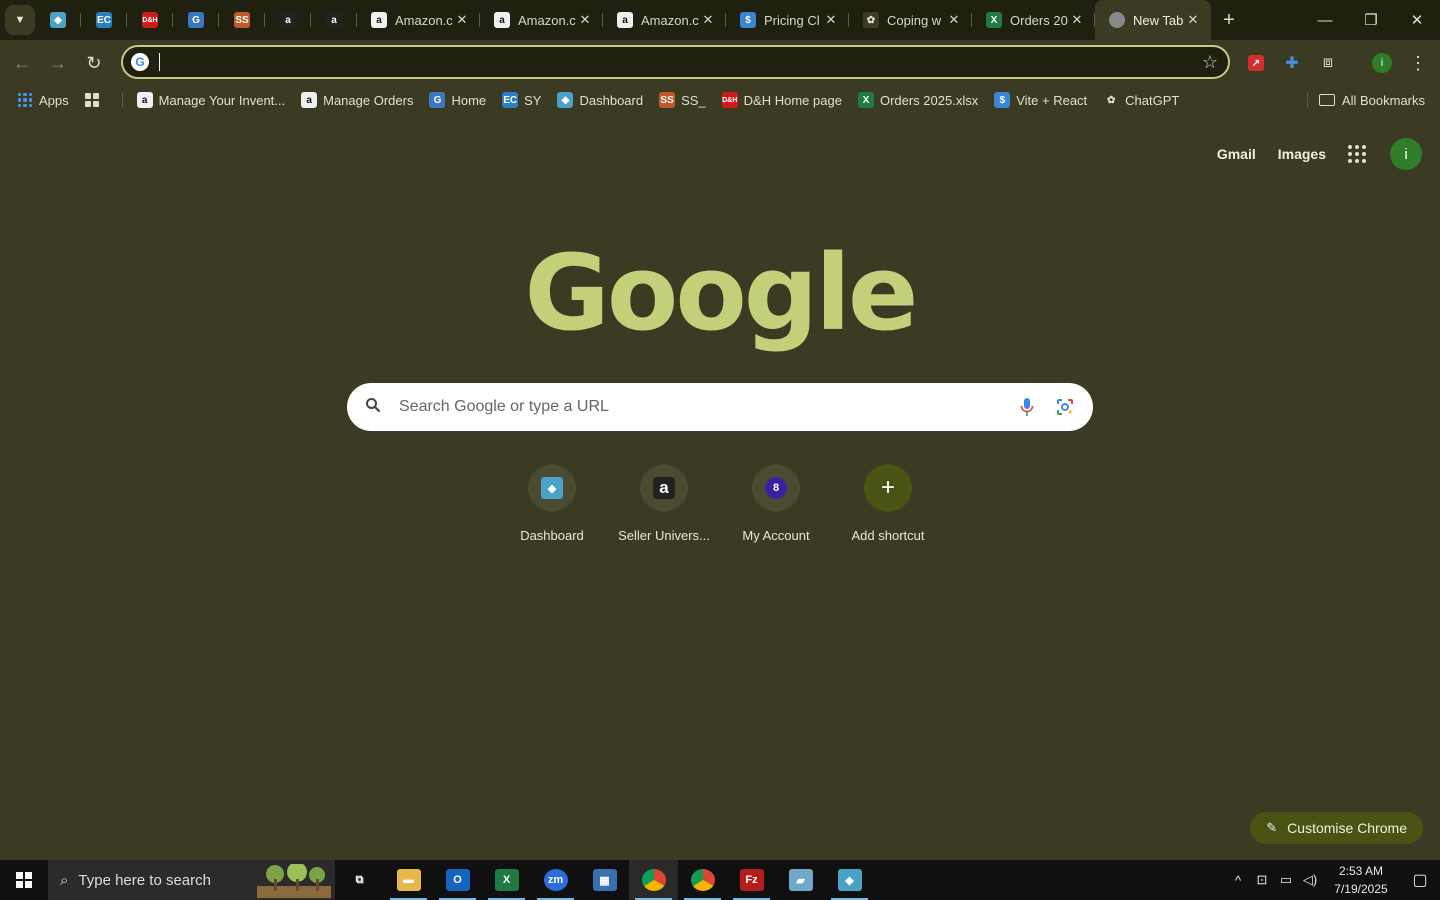  I want to click on tab-search-button: ▼, so click(20, 20).